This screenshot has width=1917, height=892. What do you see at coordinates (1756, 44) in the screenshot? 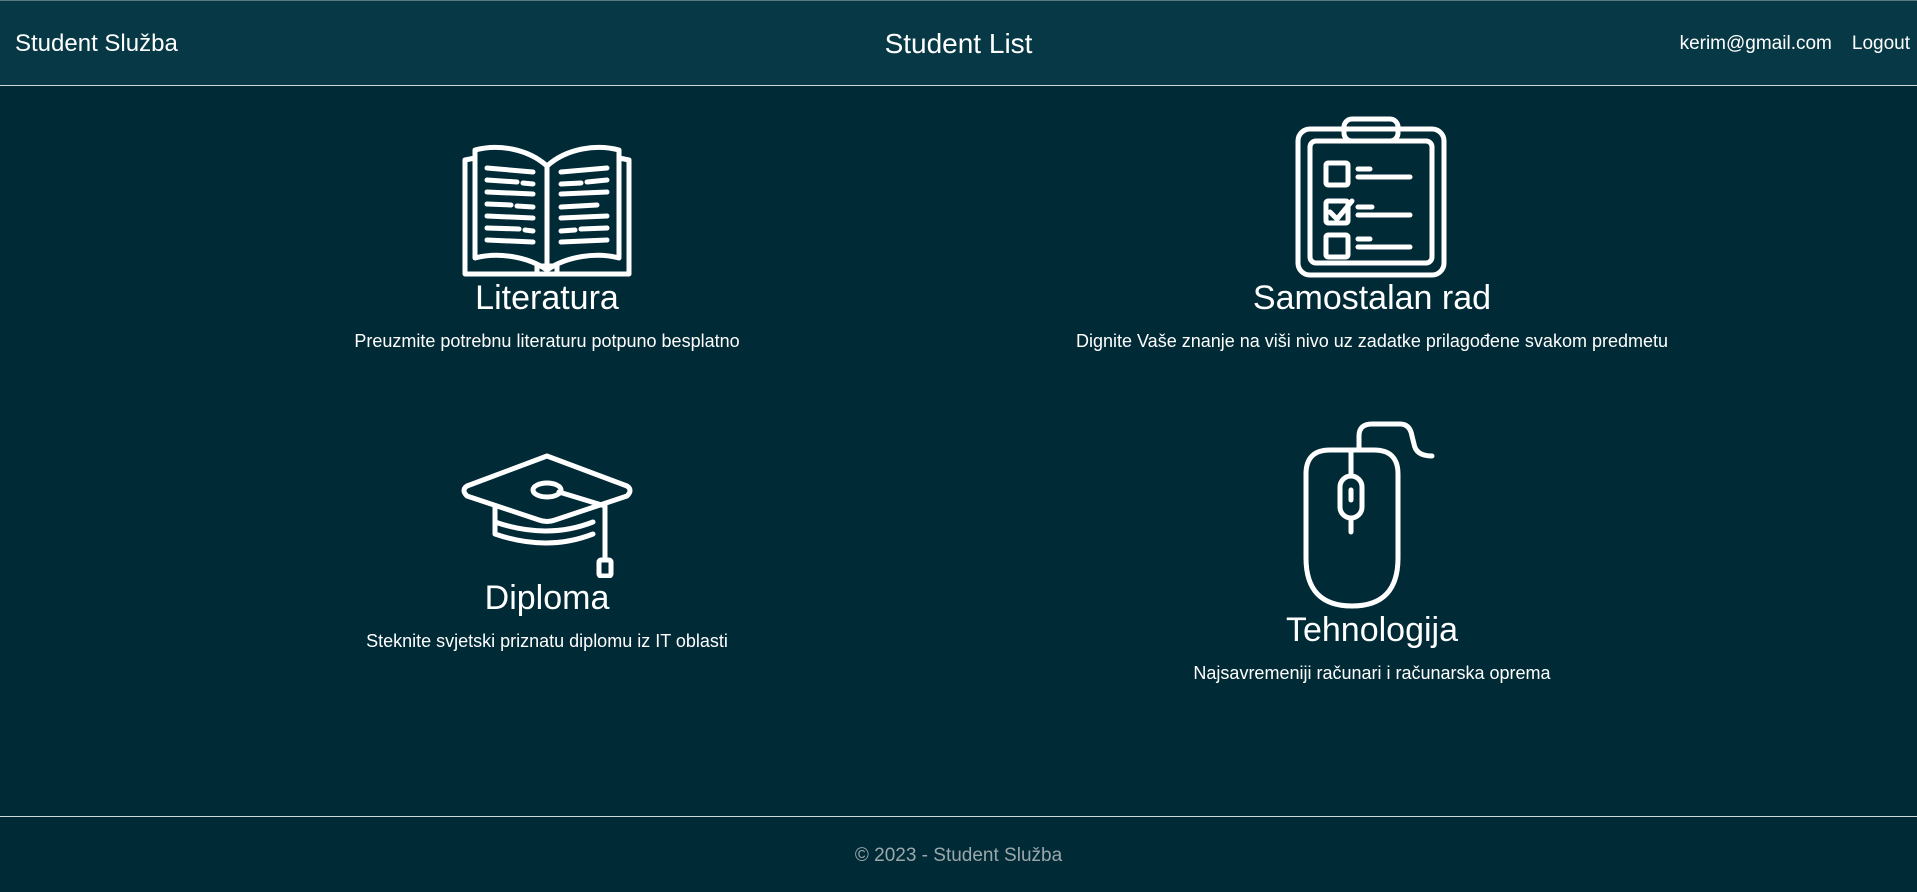
I see `user-email-link: kerim@gmail.com` at bounding box center [1756, 44].